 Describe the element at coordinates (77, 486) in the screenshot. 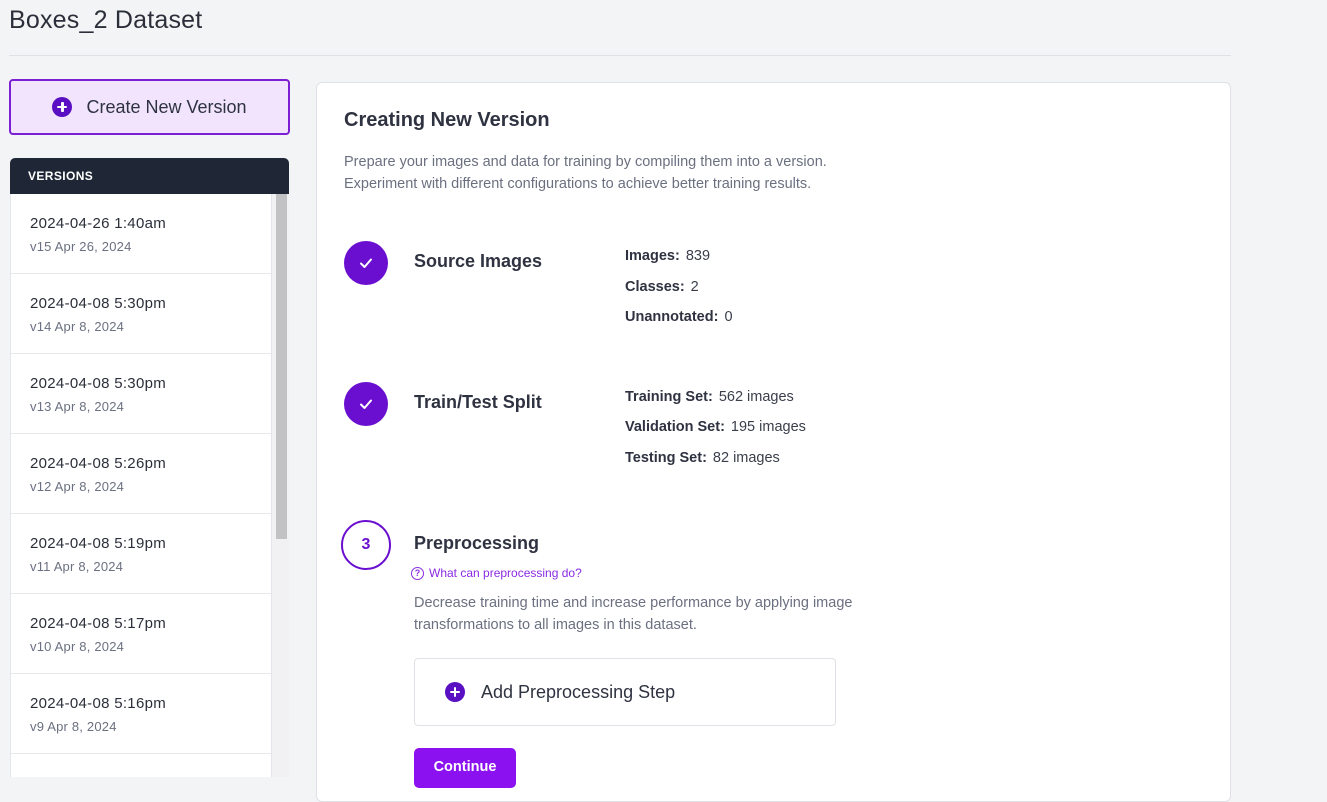

I see `version-meta: v12 Apr 8, 2024` at that location.